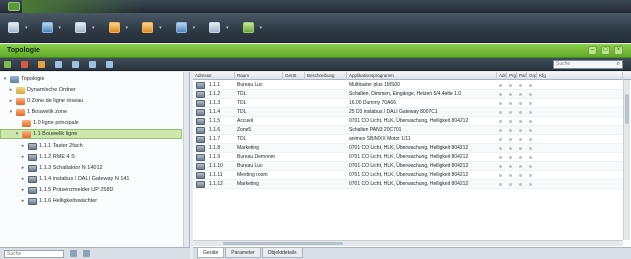  What do you see at coordinates (76, 64) in the screenshot?
I see `download-button` at bounding box center [76, 64].